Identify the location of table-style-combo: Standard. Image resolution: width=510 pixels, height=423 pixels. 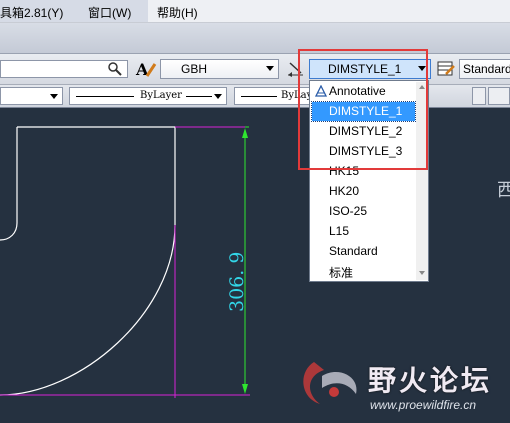
(484, 69).